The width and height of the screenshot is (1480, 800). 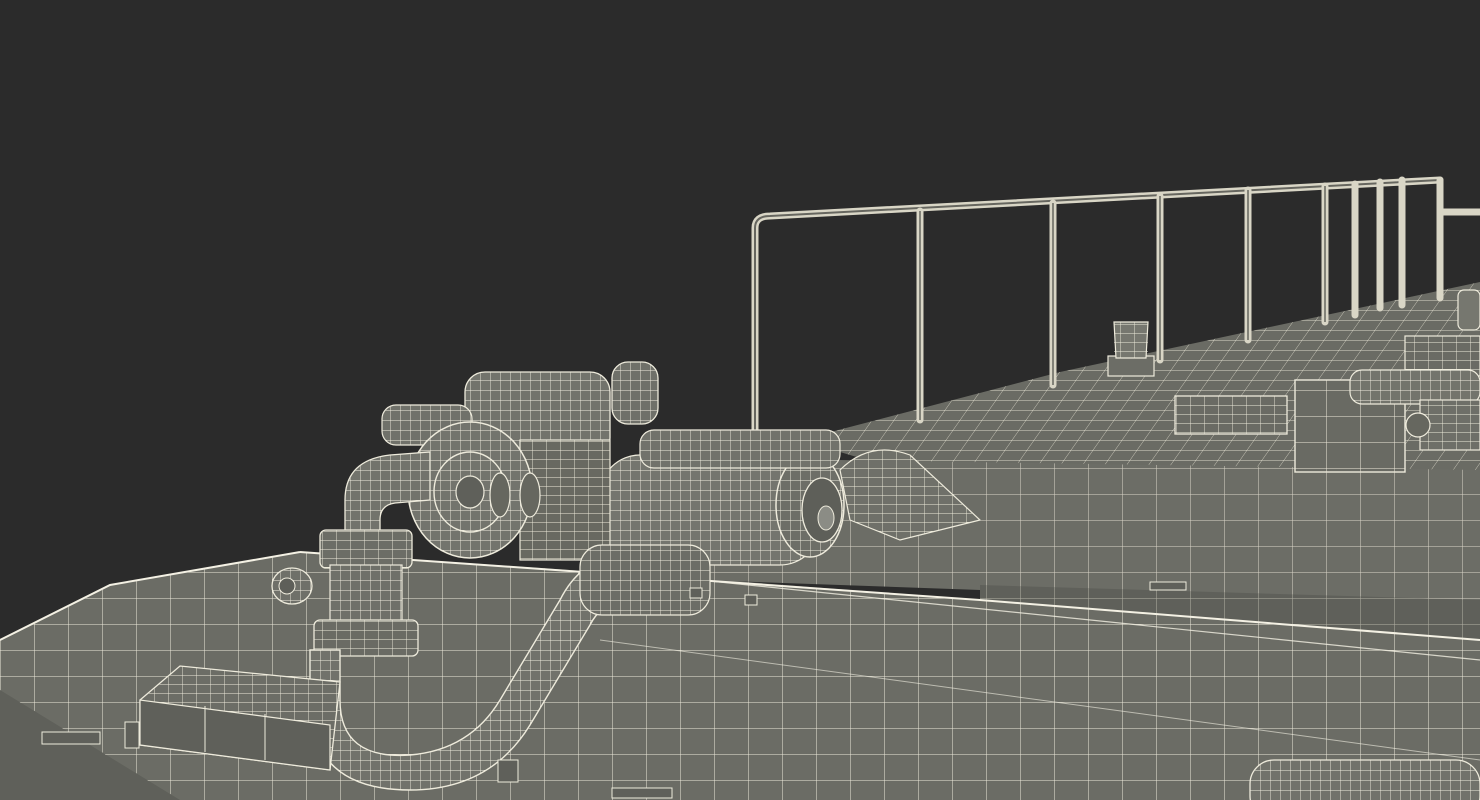 What do you see at coordinates (292, 586) in the screenshot?
I see `small-side-valve` at bounding box center [292, 586].